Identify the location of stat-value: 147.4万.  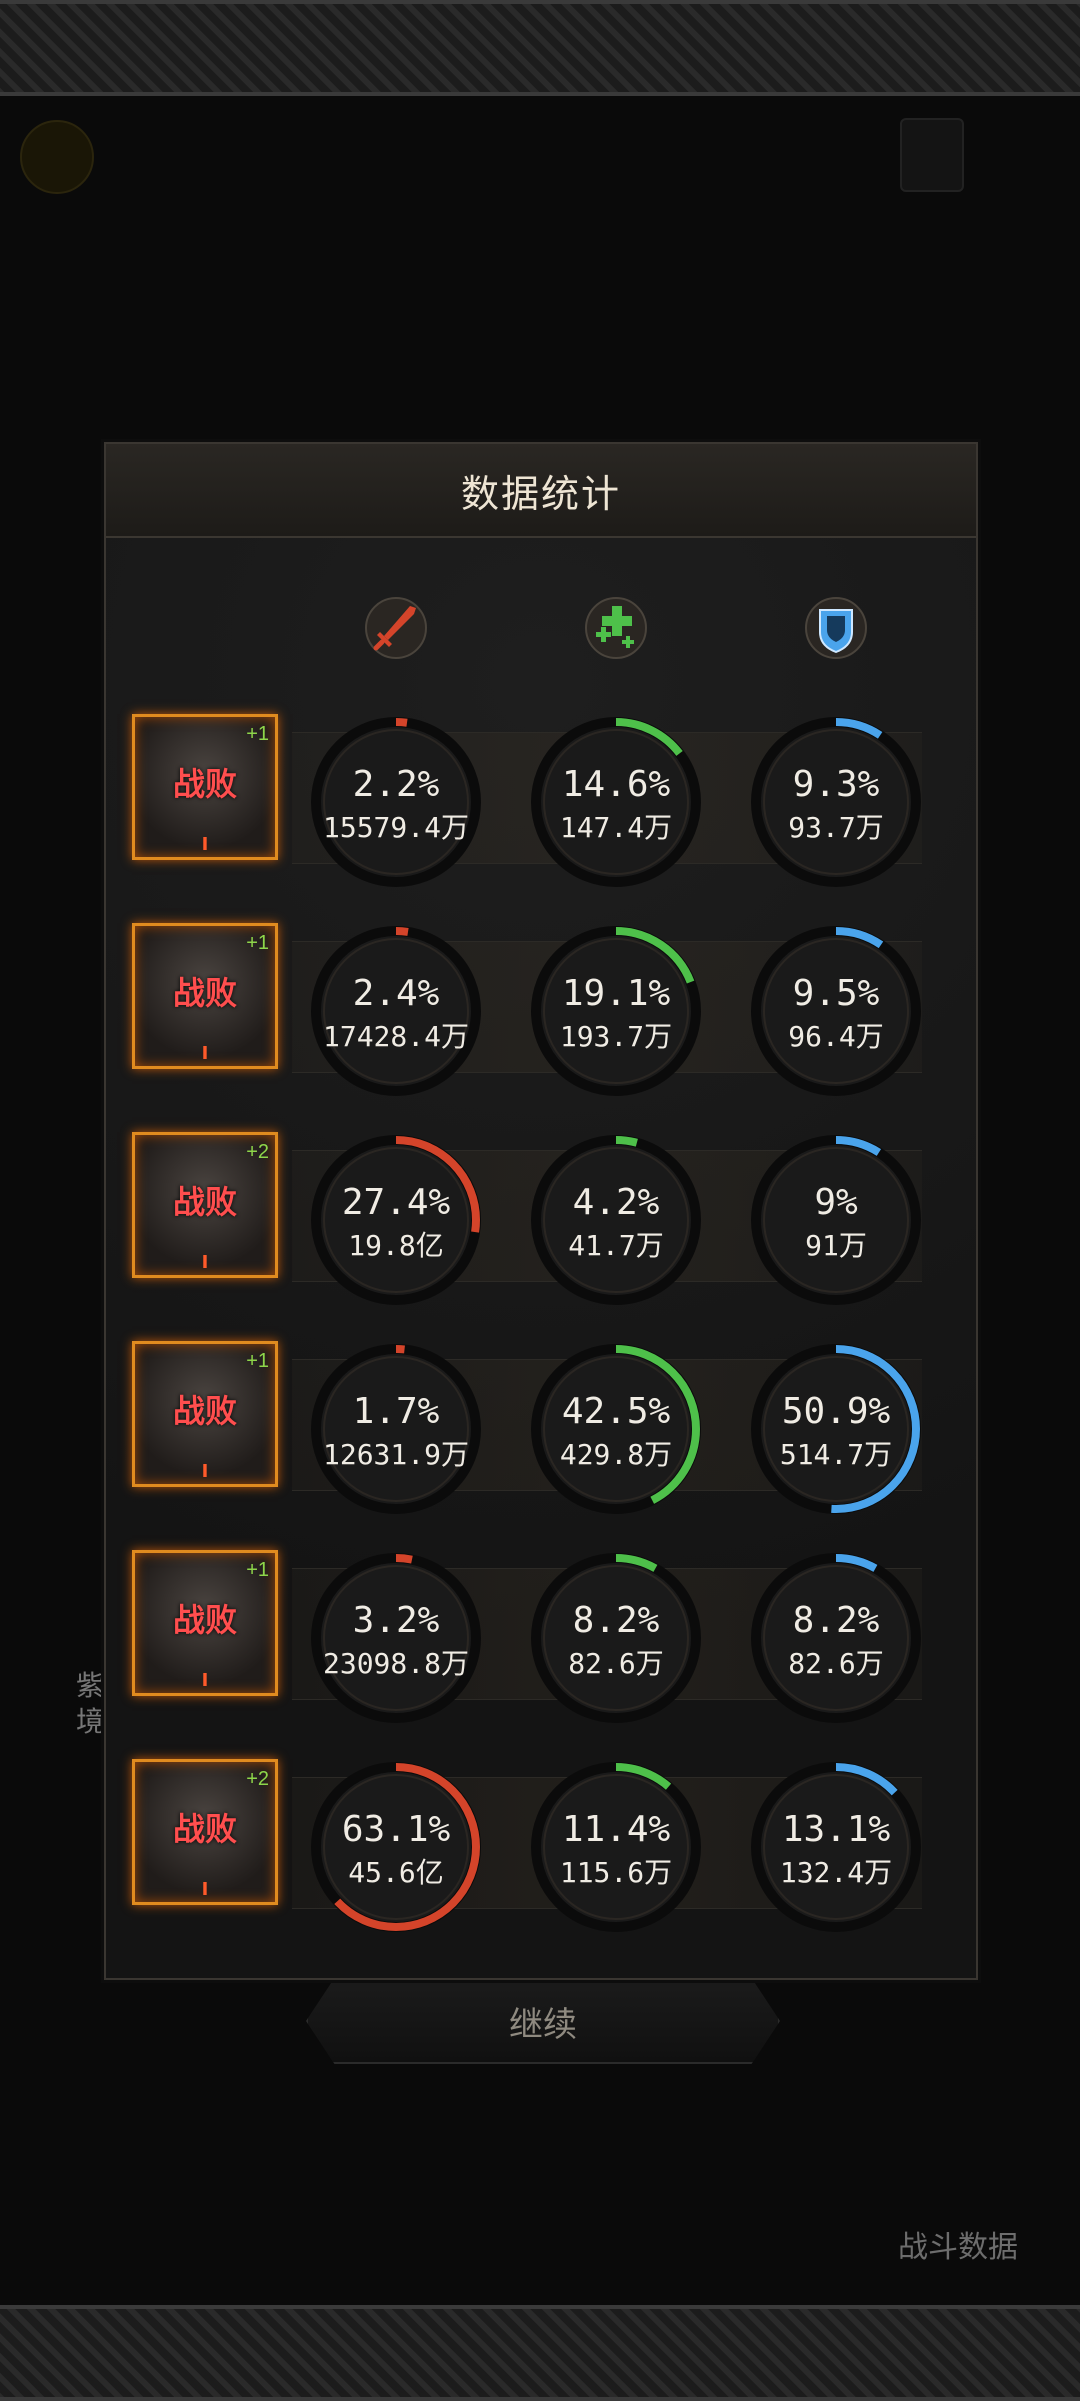
(616, 827).